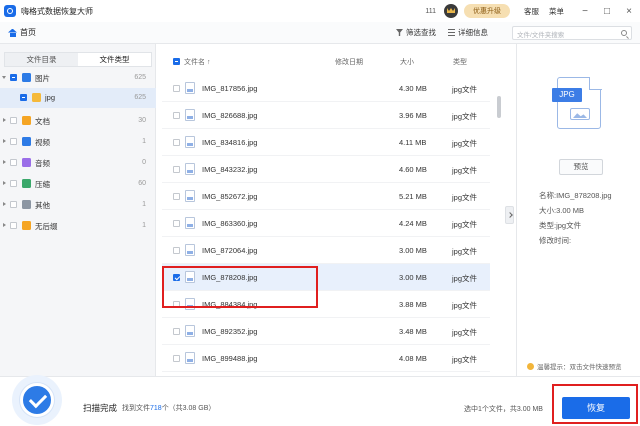 This screenshot has height=426, width=640. What do you see at coordinates (326, 115) in the screenshot?
I see `table-row: IMG_826688.jpg 3.96 MB jpg文件` at bounding box center [326, 115].